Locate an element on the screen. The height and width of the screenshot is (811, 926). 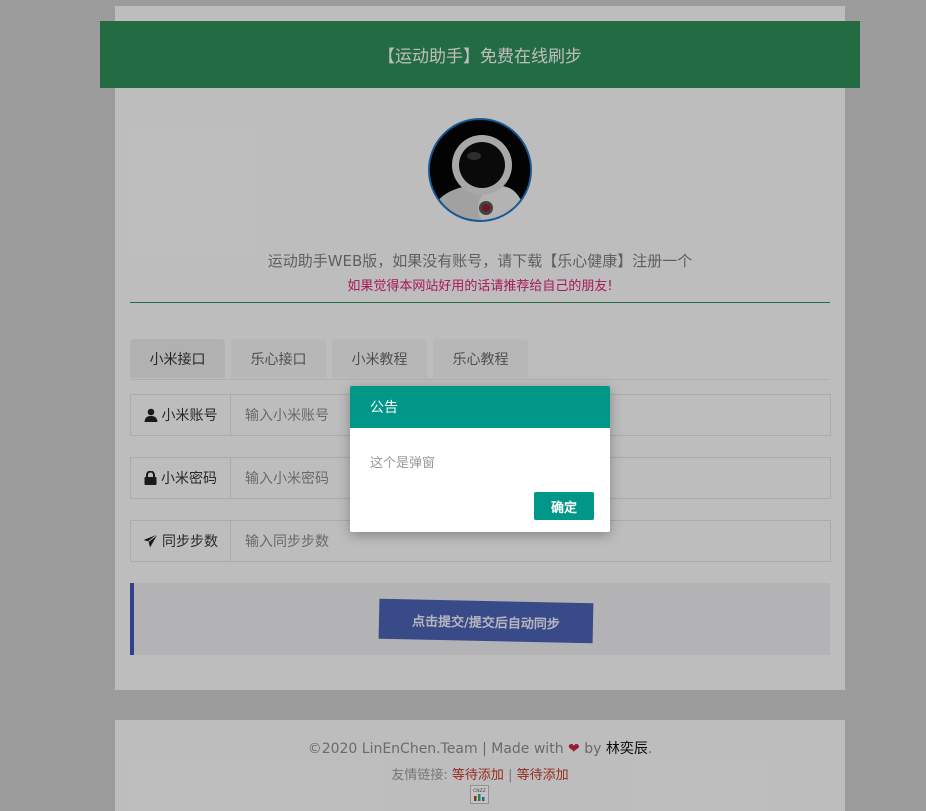
dialog-title: 公告 is located at coordinates (384, 408).